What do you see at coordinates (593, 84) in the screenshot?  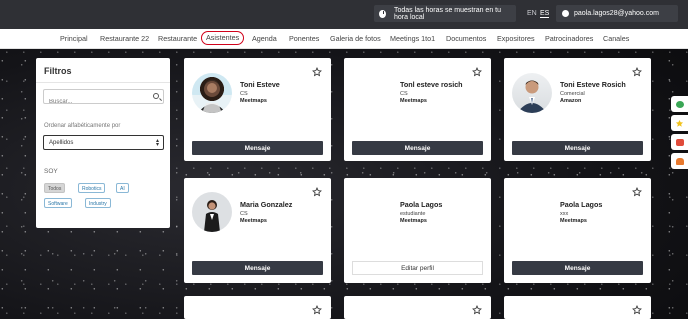 I see `attendee-name: Toni Esteve Rosich` at bounding box center [593, 84].